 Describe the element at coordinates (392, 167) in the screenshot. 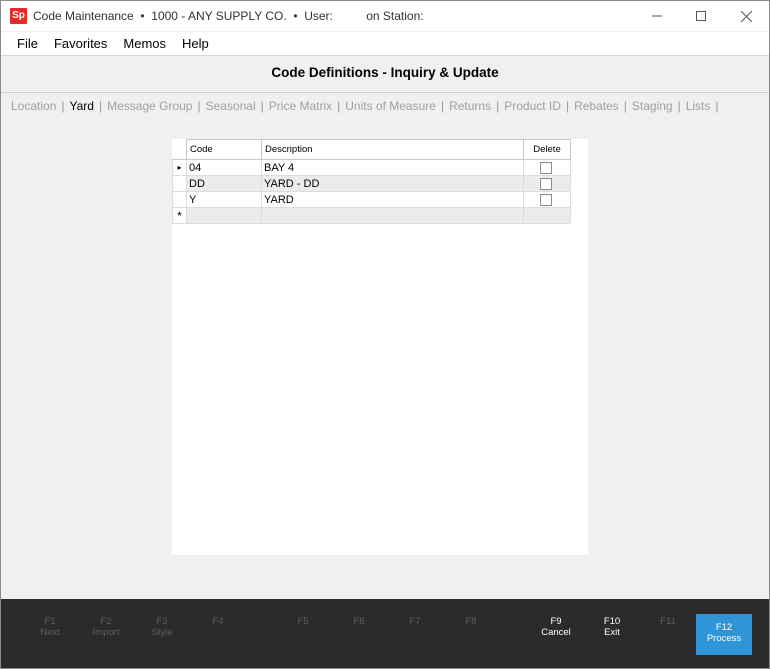

I see `description-cell: BAY 4` at that location.